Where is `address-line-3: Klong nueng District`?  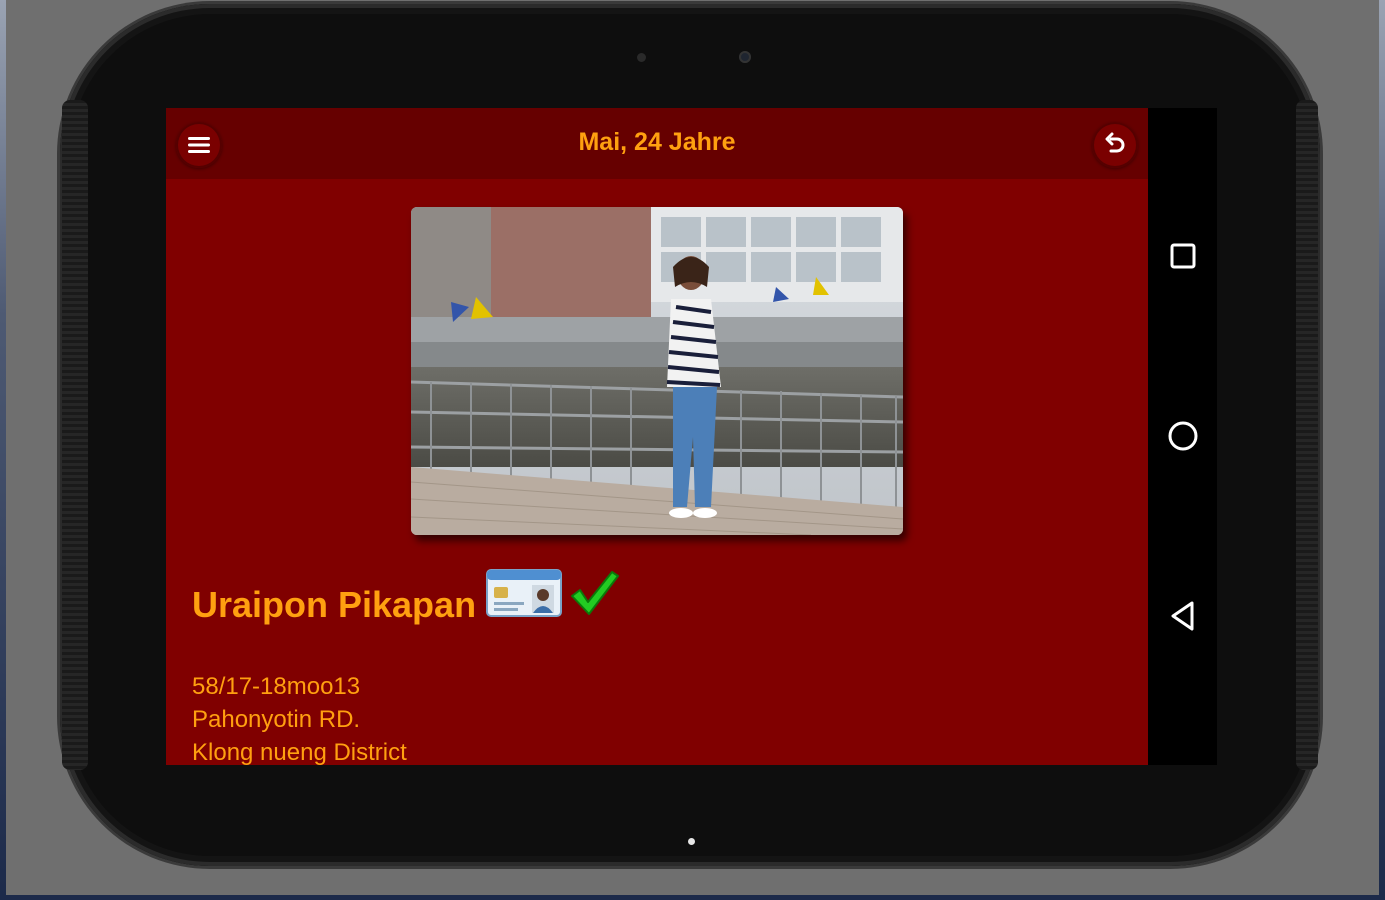 address-line-3: Klong nueng District is located at coordinates (299, 752).